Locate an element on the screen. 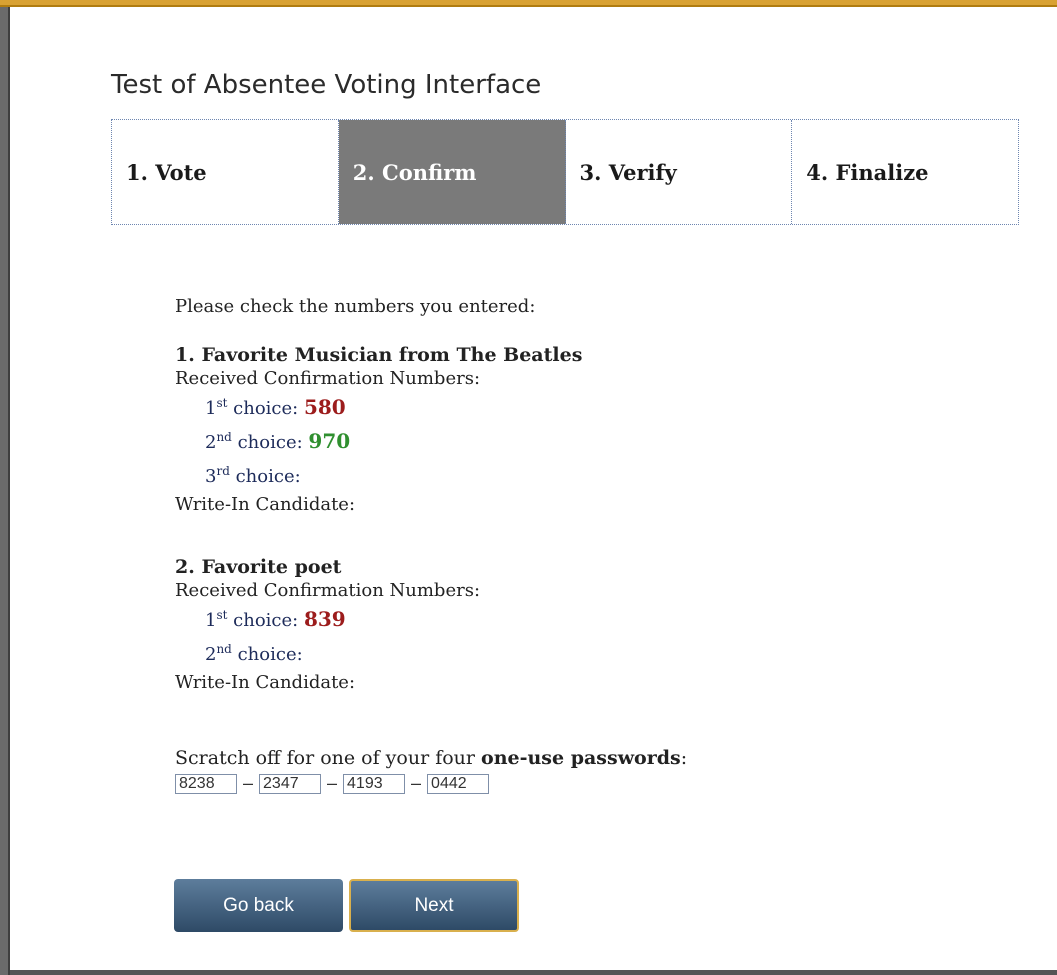  confirmation-number: 580 is located at coordinates (324, 407).